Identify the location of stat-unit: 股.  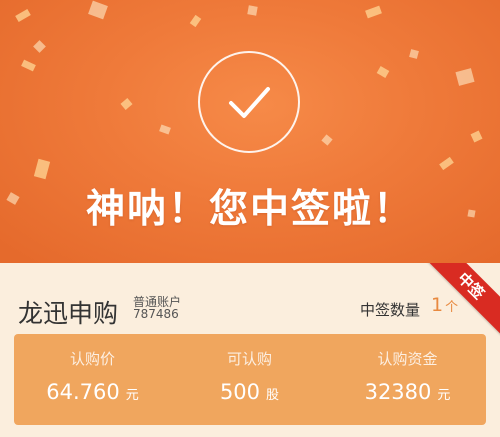
(273, 395).